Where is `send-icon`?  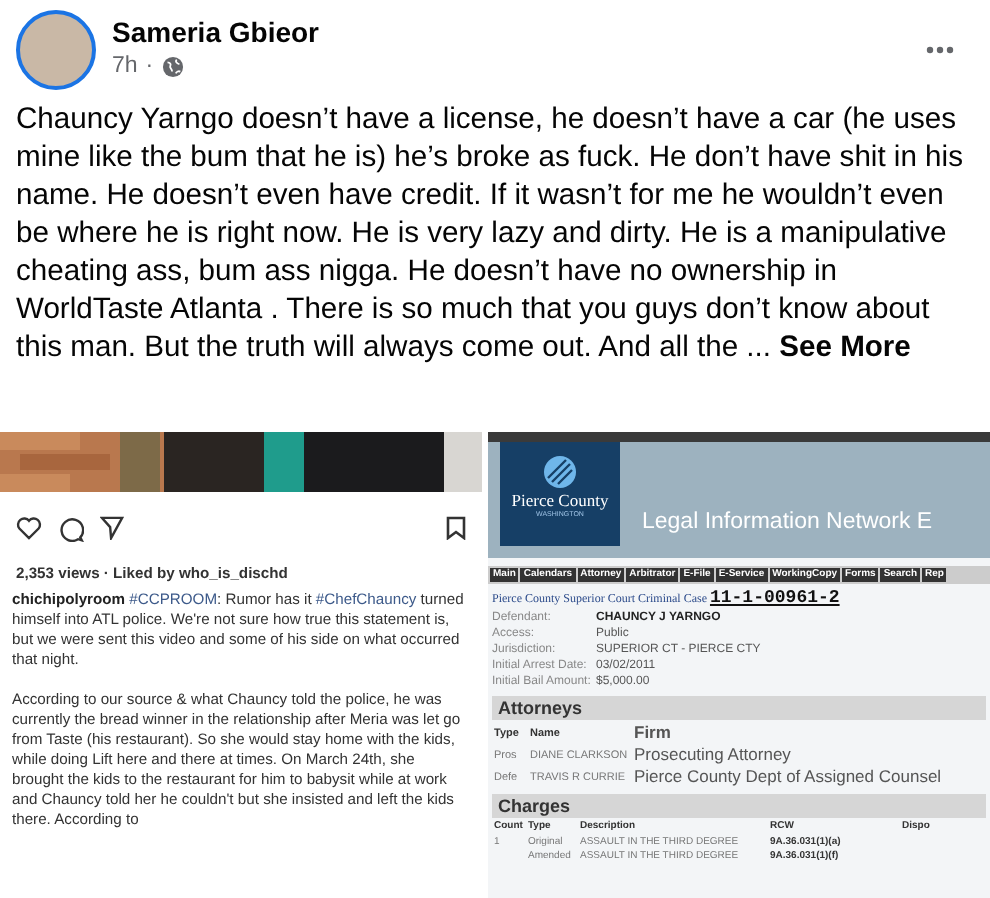 send-icon is located at coordinates (112, 528).